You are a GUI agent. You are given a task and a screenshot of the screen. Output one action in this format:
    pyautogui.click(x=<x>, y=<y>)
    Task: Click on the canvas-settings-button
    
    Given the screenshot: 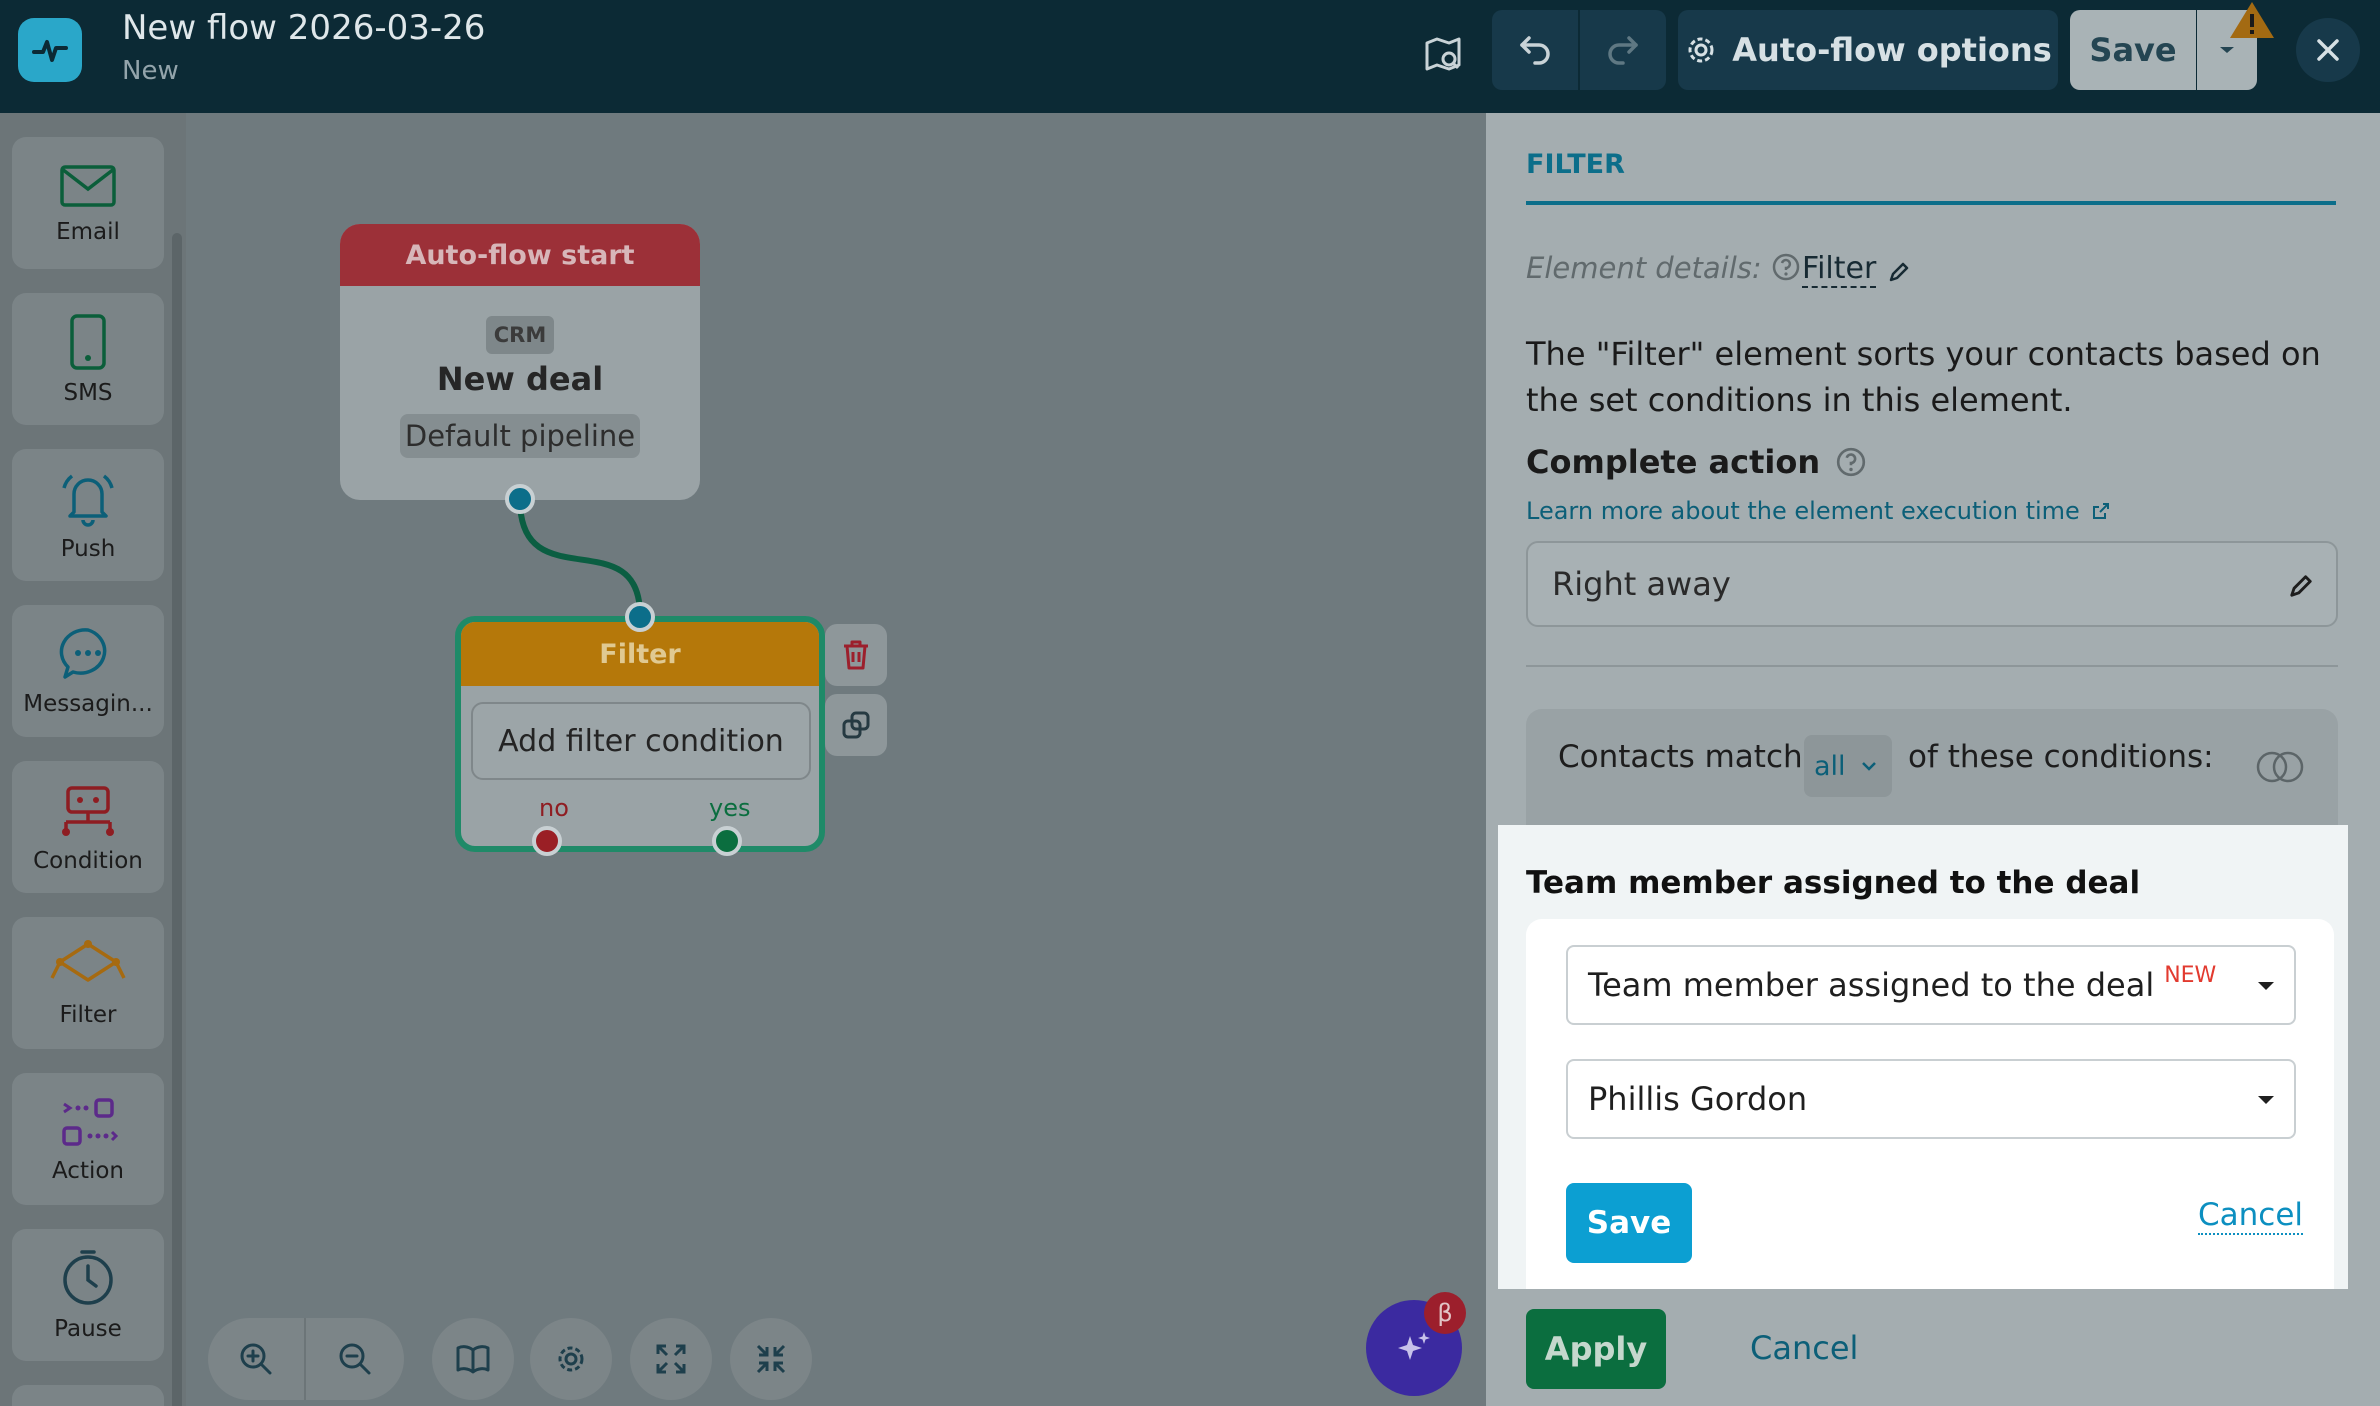 What is the action you would take?
    pyautogui.click(x=571, y=1359)
    